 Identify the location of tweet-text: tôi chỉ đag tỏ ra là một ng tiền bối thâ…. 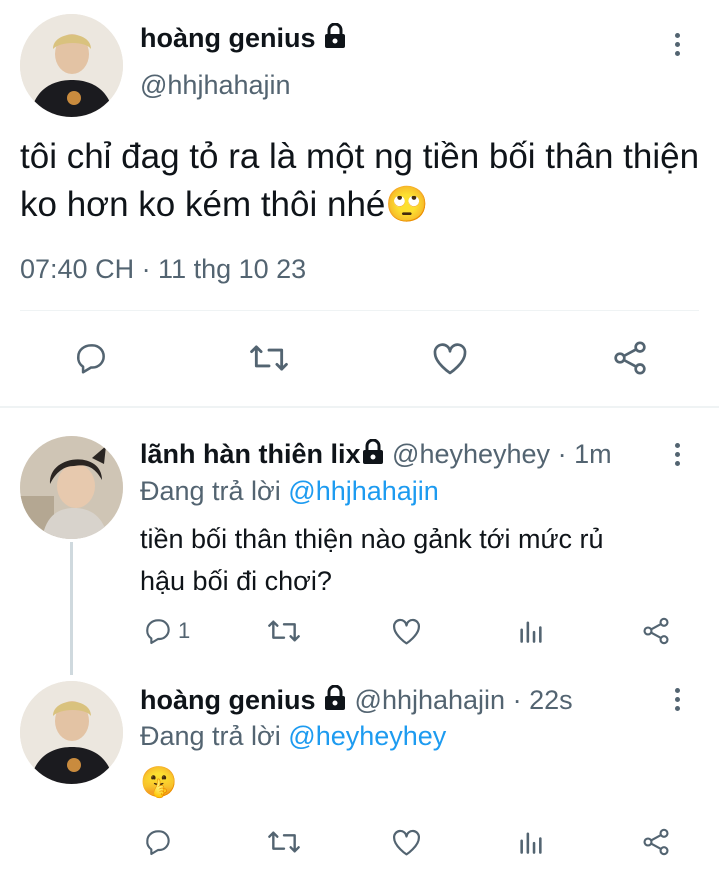
(360, 180).